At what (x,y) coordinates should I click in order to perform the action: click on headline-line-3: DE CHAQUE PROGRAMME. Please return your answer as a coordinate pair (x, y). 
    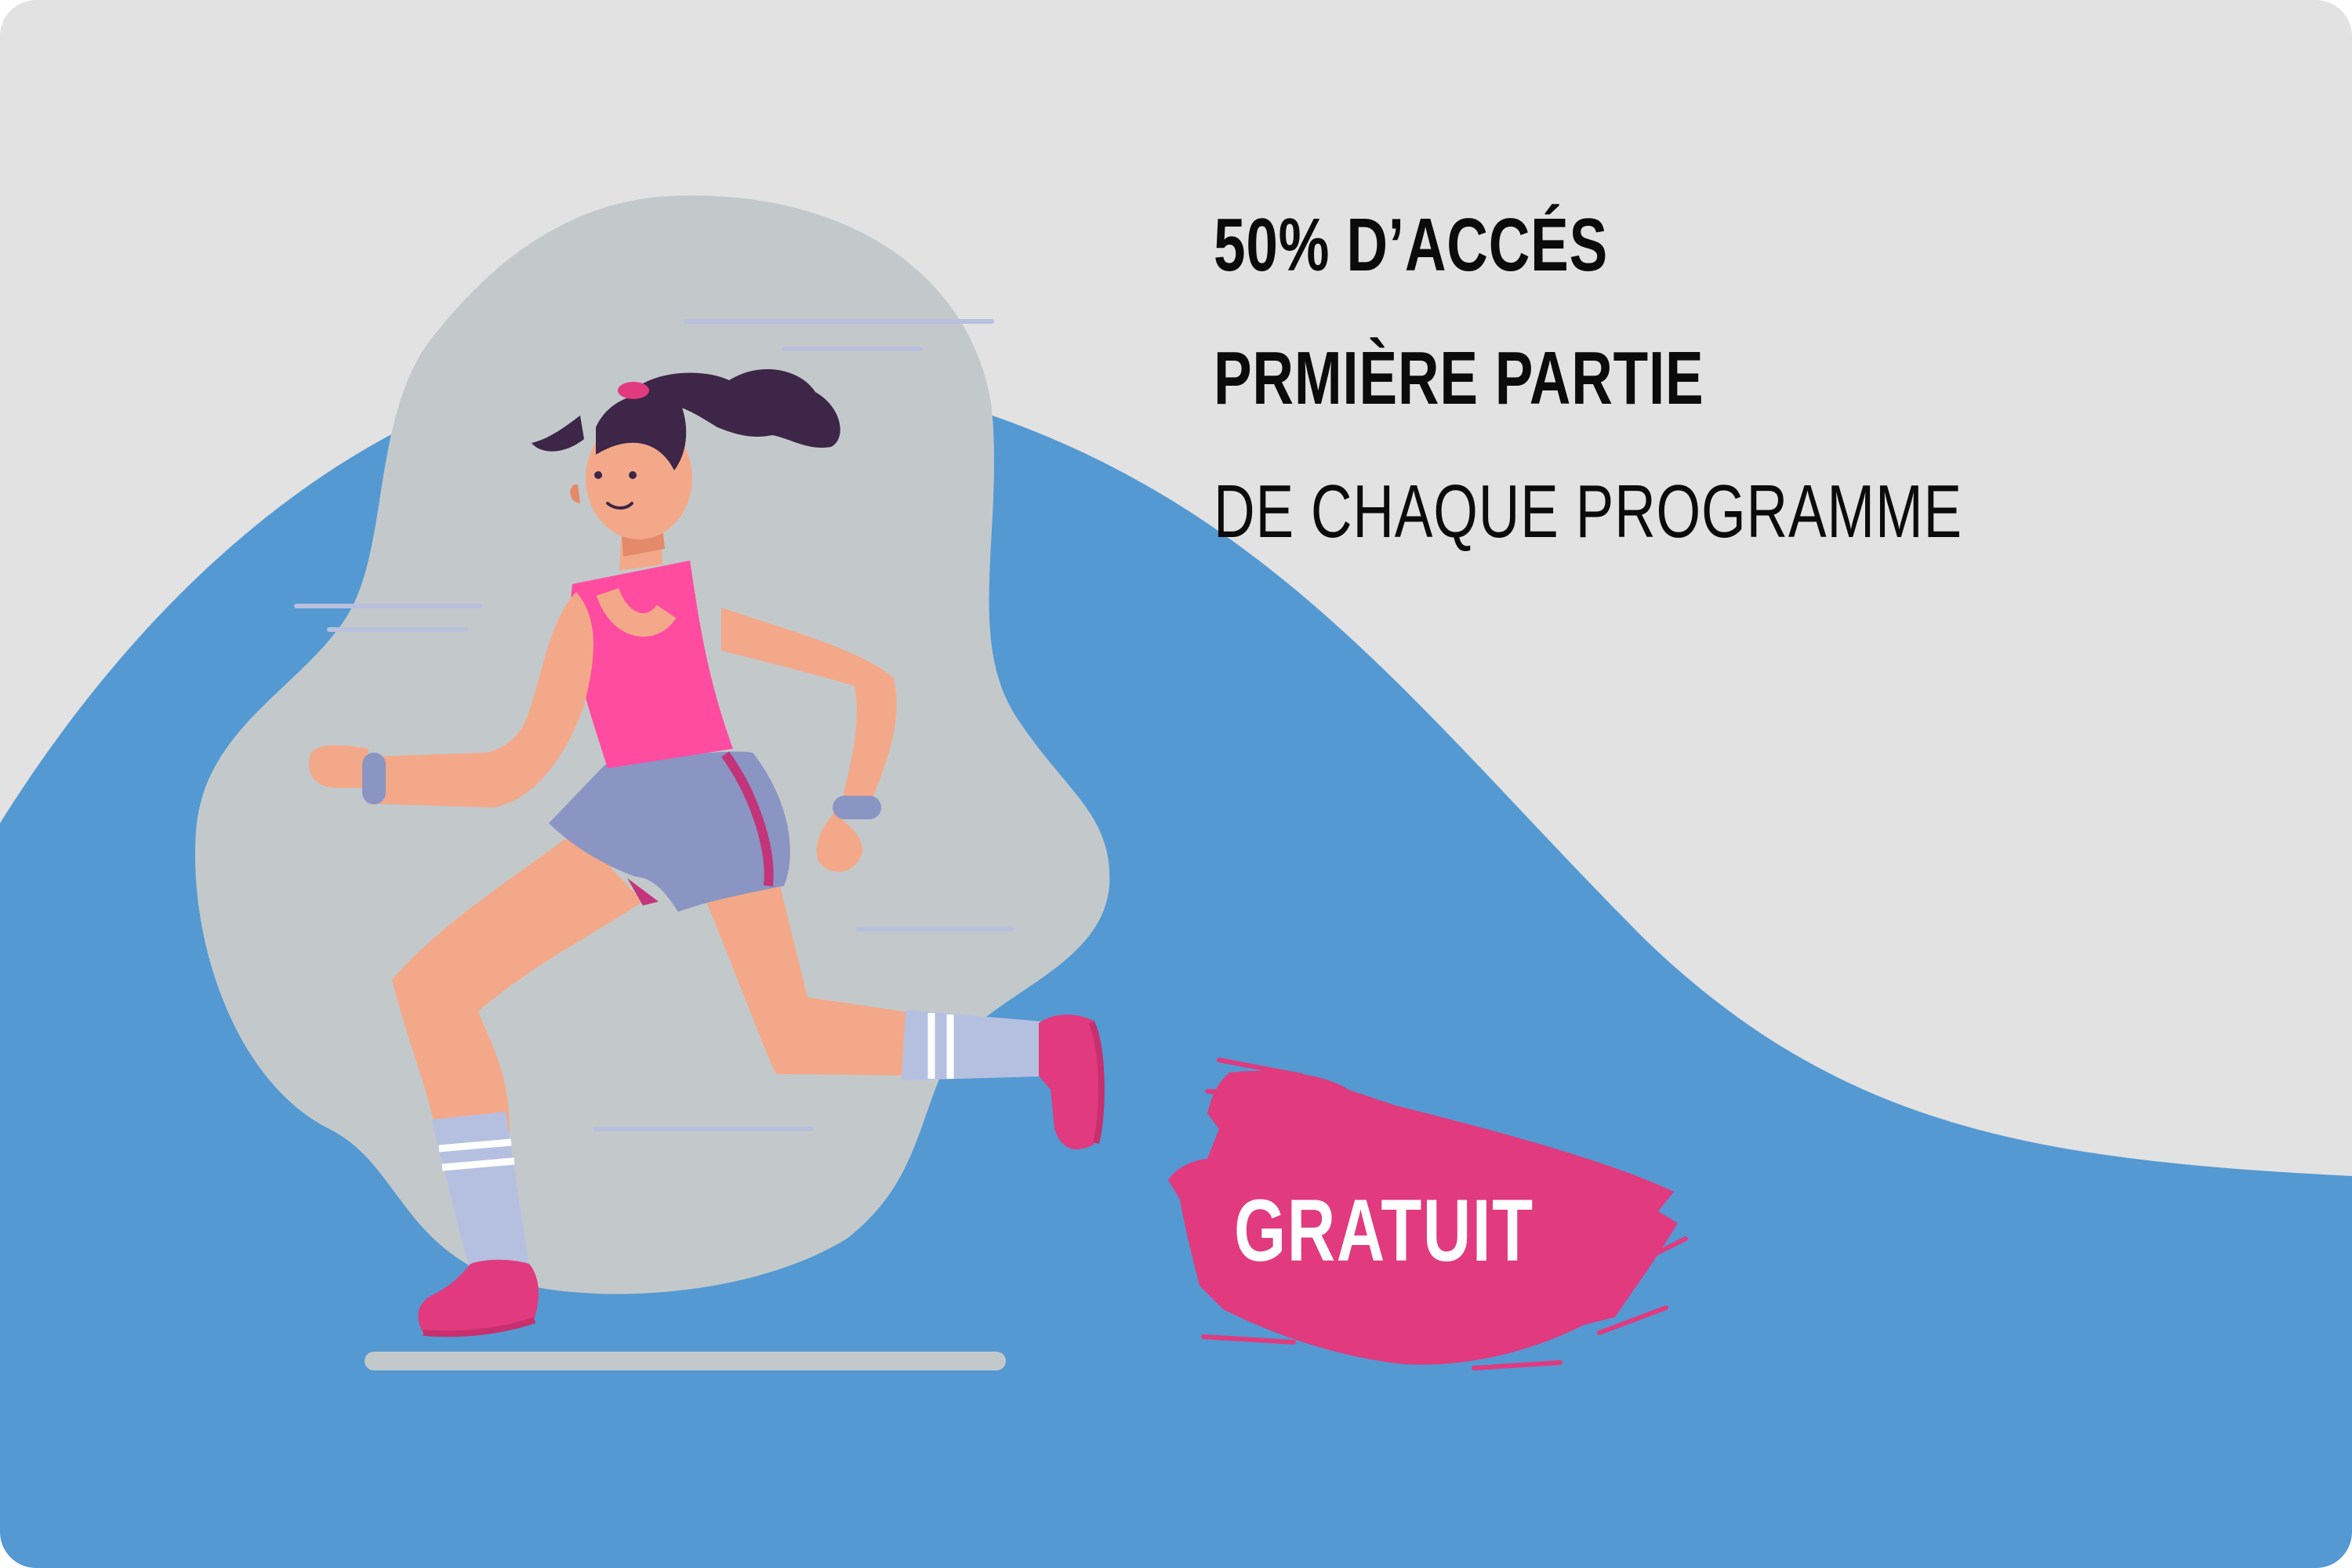
    Looking at the image, I should click on (1588, 512).